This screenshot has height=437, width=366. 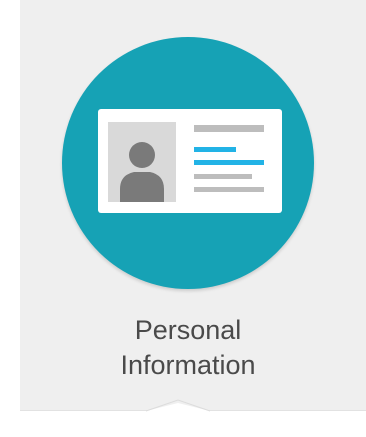 I want to click on tile-label-line1: Personal, so click(x=188, y=330).